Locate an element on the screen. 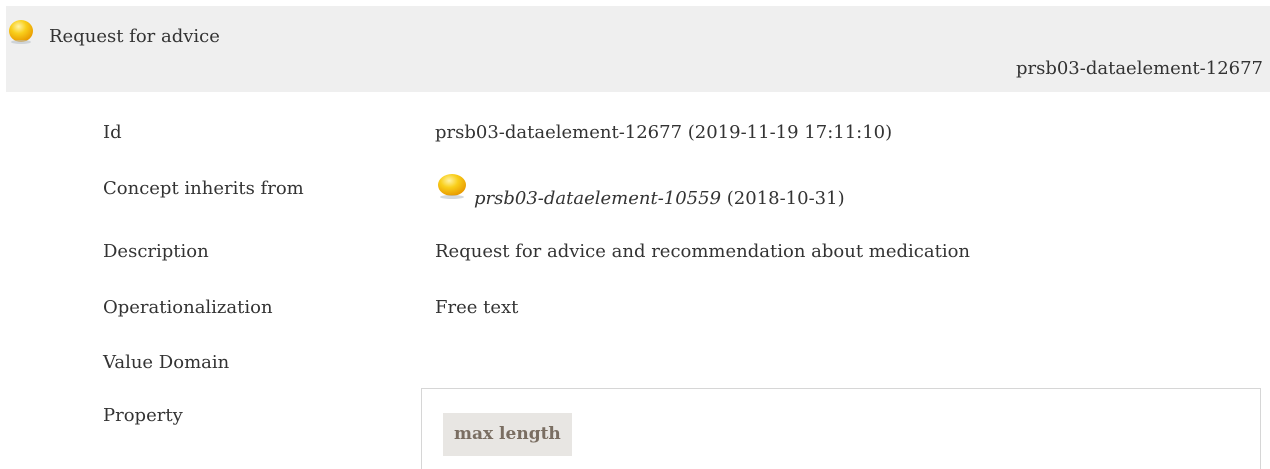 This screenshot has width=1270, height=469. inherits-label: Concept inherits from is located at coordinates (203, 188).